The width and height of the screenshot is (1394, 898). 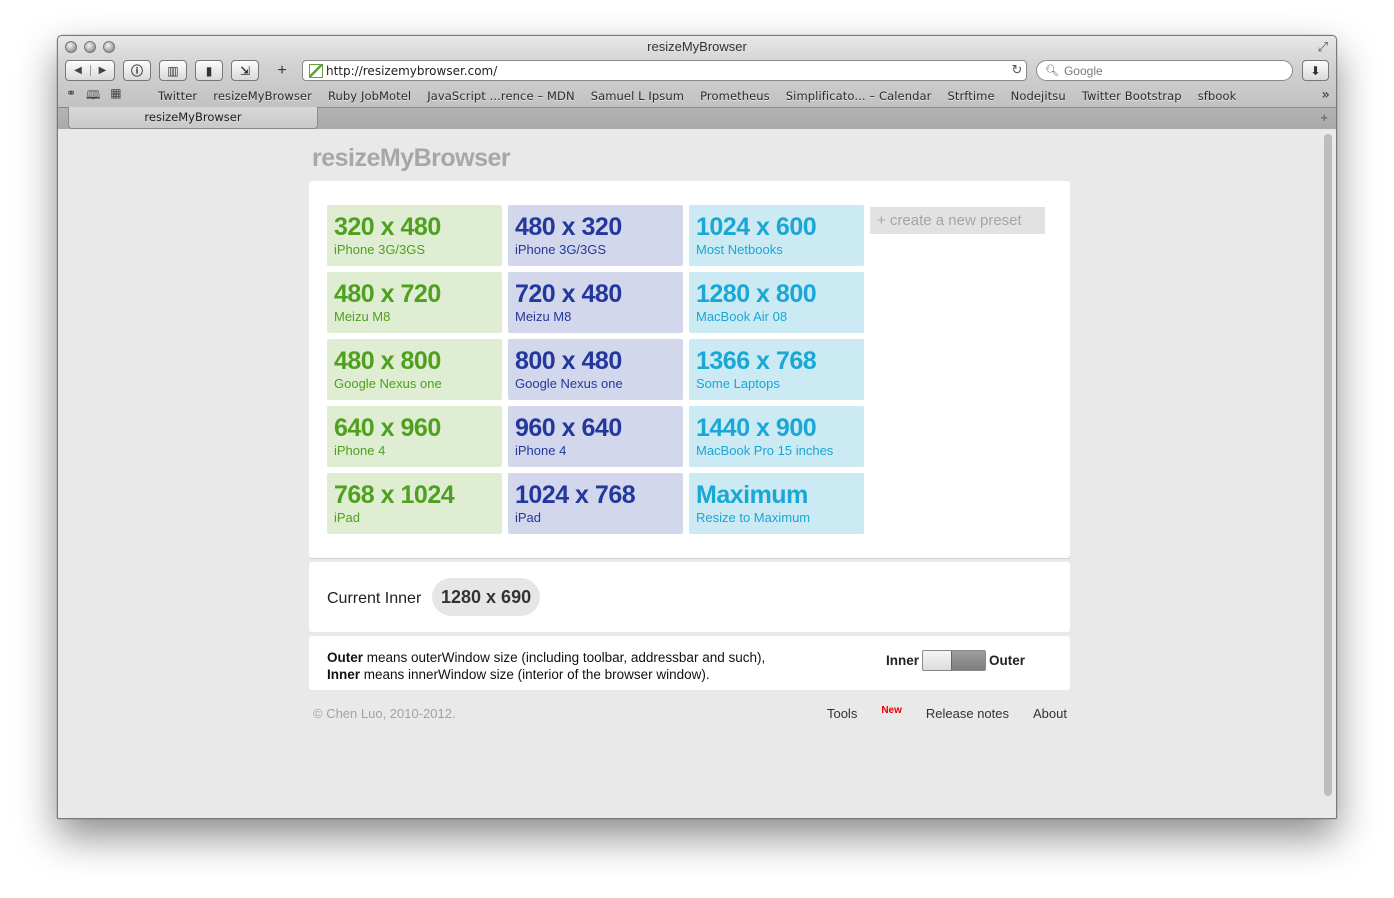 I want to click on bookmark-item: Twitter Bootstrap, so click(x=1132, y=96).